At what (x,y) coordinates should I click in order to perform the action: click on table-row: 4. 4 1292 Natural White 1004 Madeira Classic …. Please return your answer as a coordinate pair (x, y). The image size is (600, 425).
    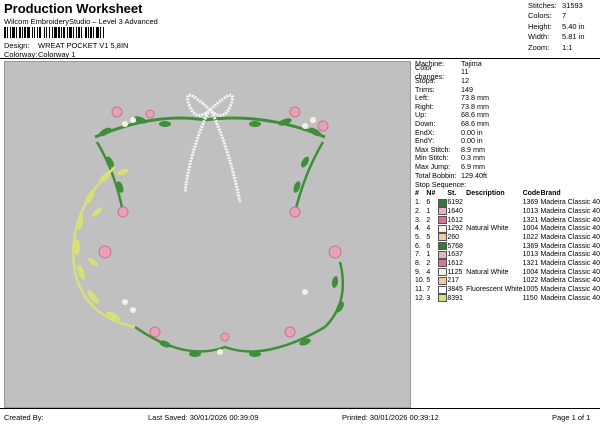
    Looking at the image, I should click on (507, 228).